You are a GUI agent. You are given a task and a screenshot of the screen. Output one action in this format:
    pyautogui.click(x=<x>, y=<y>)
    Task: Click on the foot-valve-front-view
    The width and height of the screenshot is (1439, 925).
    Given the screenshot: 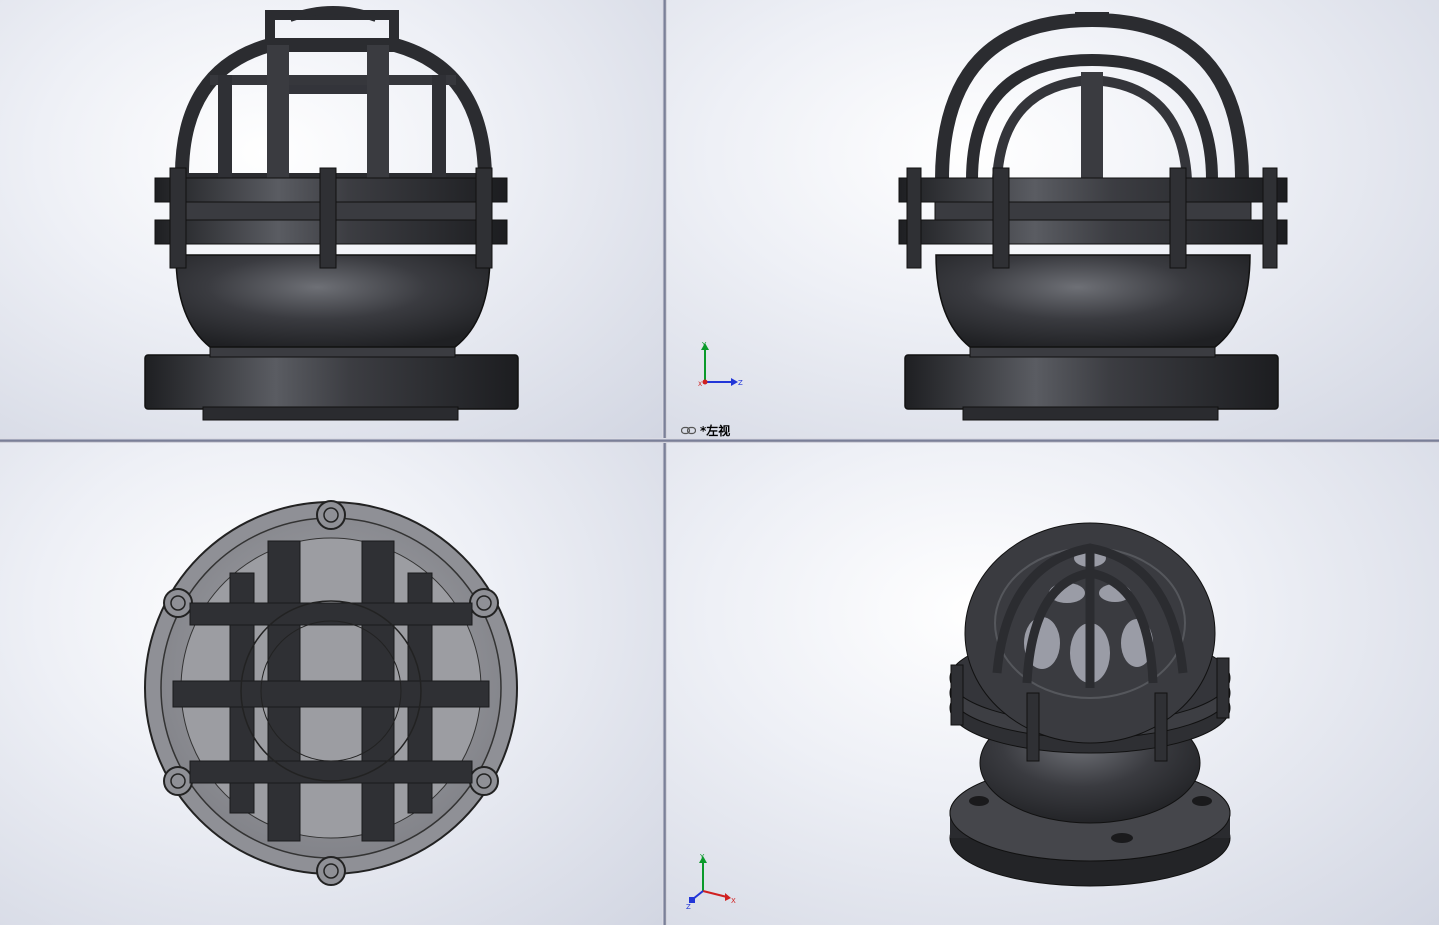 What is the action you would take?
    pyautogui.click(x=331, y=213)
    